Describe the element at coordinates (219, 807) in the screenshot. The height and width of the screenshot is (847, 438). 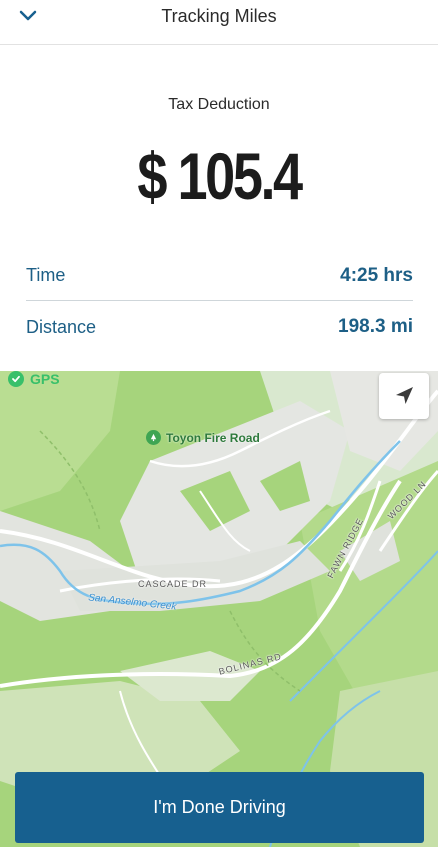
I see `done-driving-button: I'm Done Driving` at that location.